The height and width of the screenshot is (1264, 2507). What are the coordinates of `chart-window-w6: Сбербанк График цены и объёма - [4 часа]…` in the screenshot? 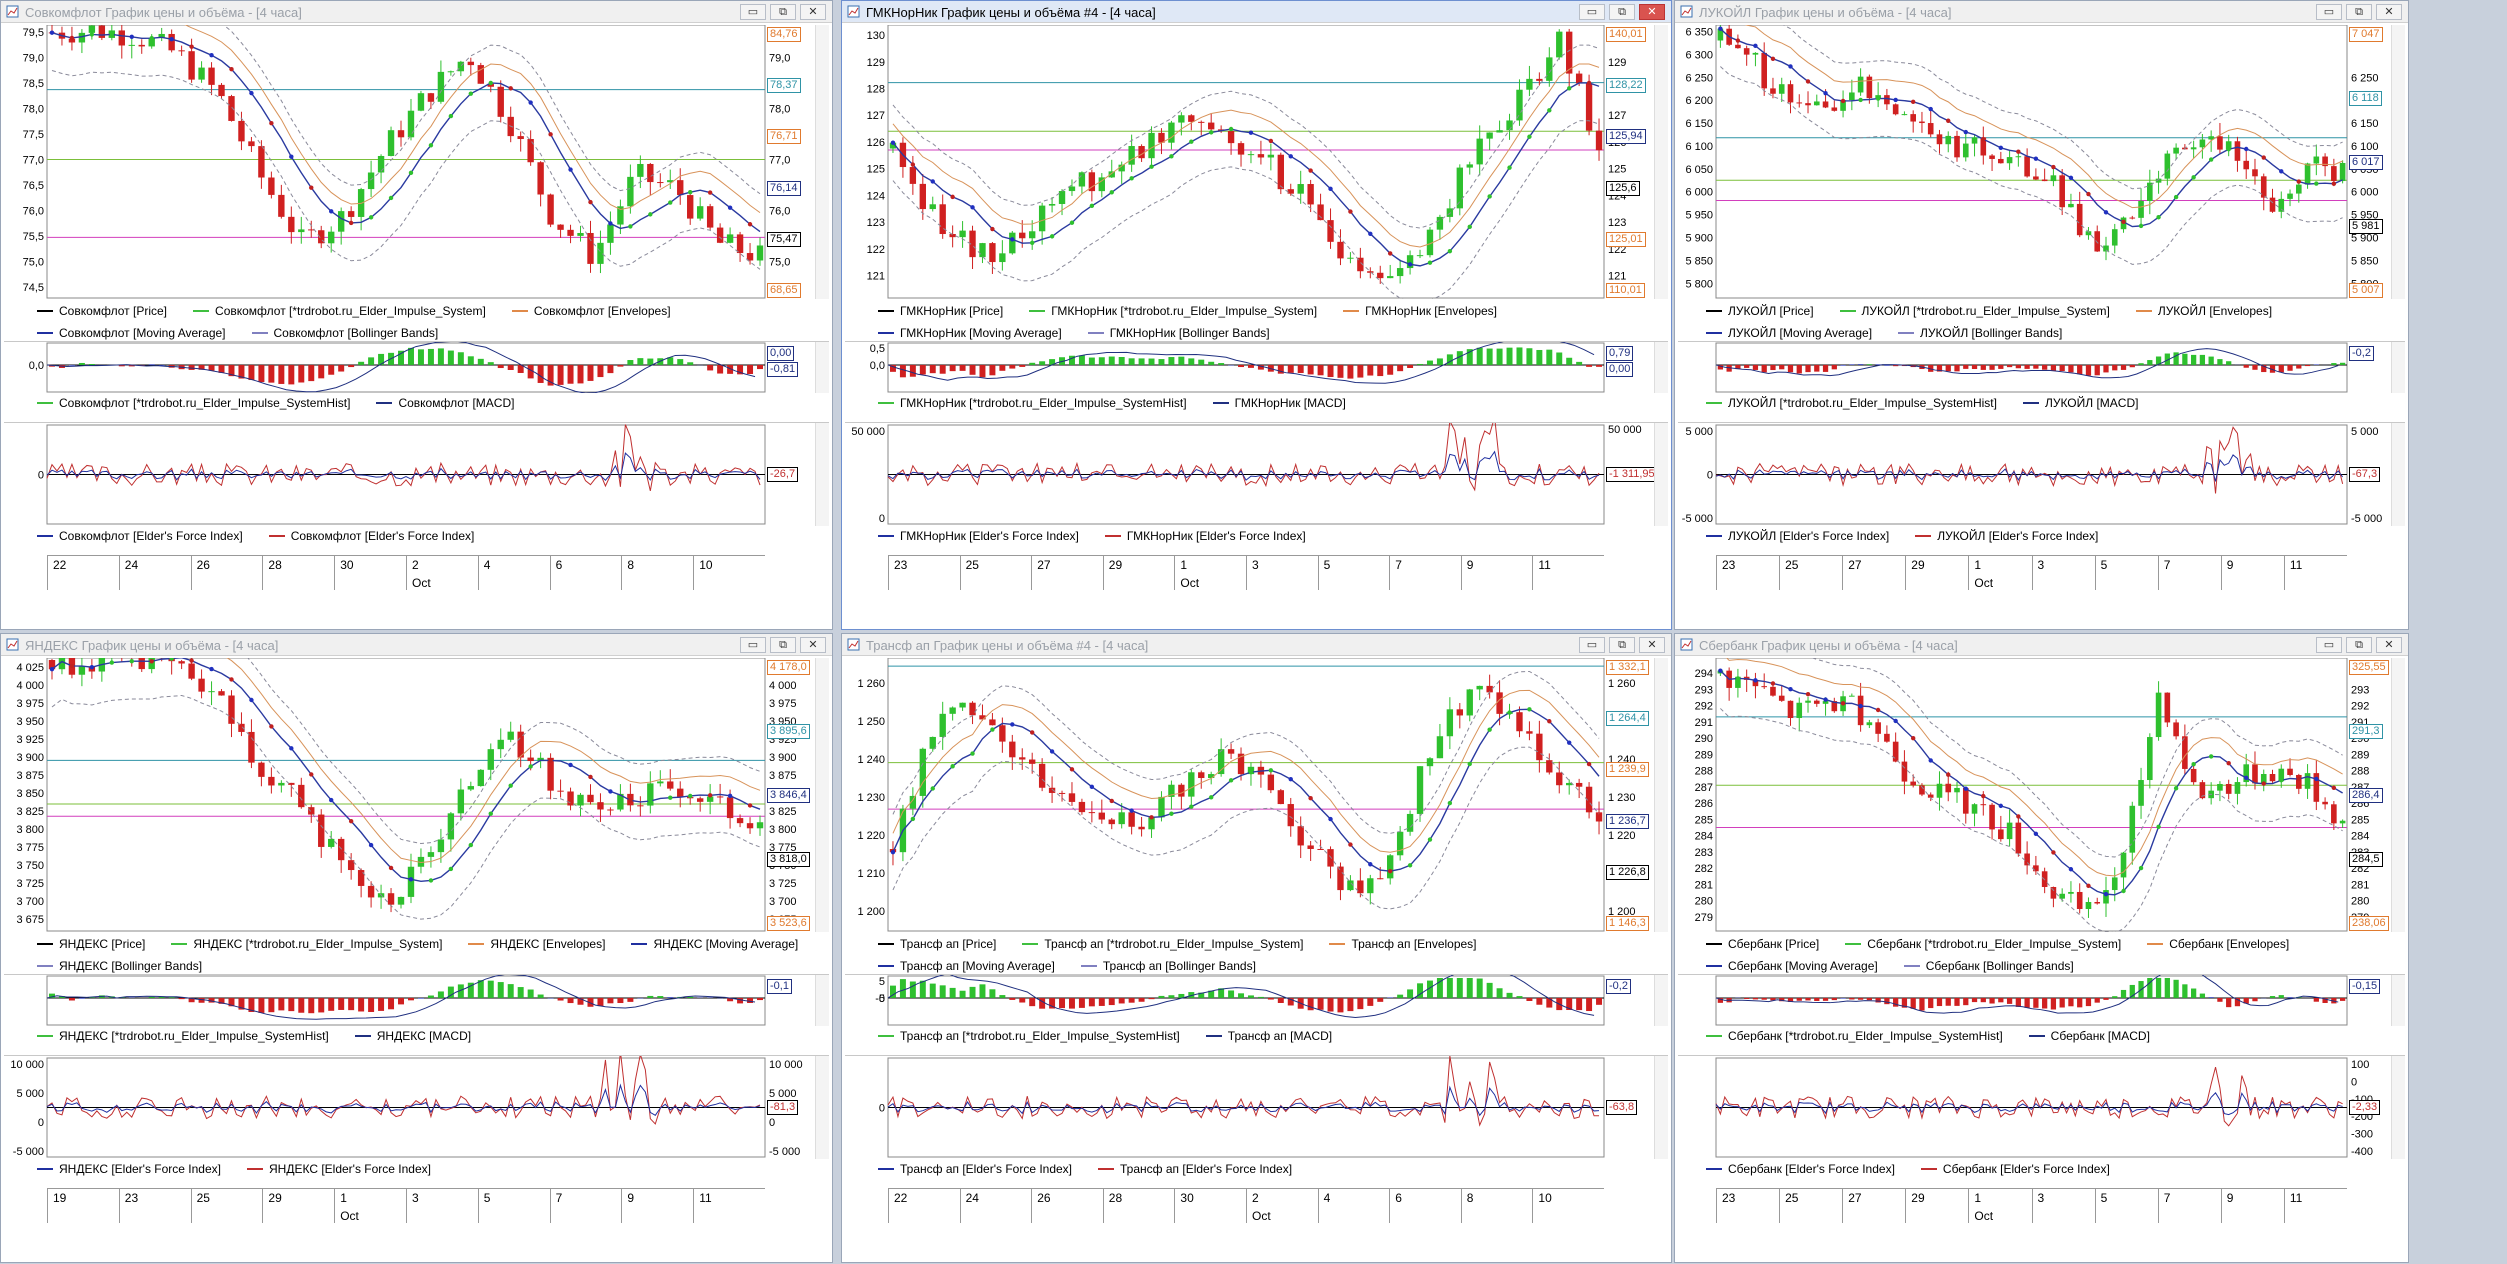 It's located at (2041, 948).